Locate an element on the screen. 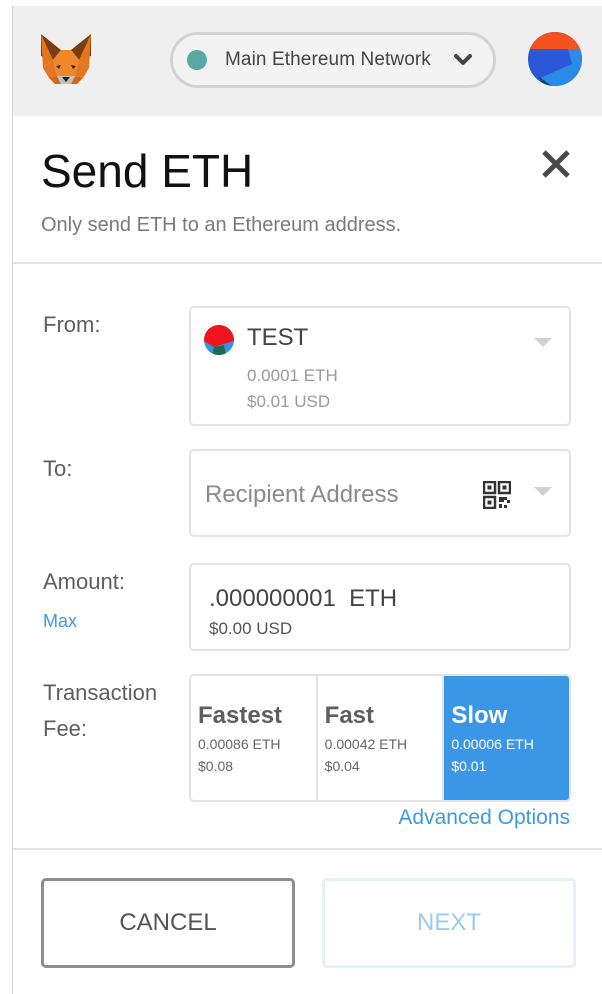  advanced-options-link: Advanced Options is located at coordinates (484, 818).